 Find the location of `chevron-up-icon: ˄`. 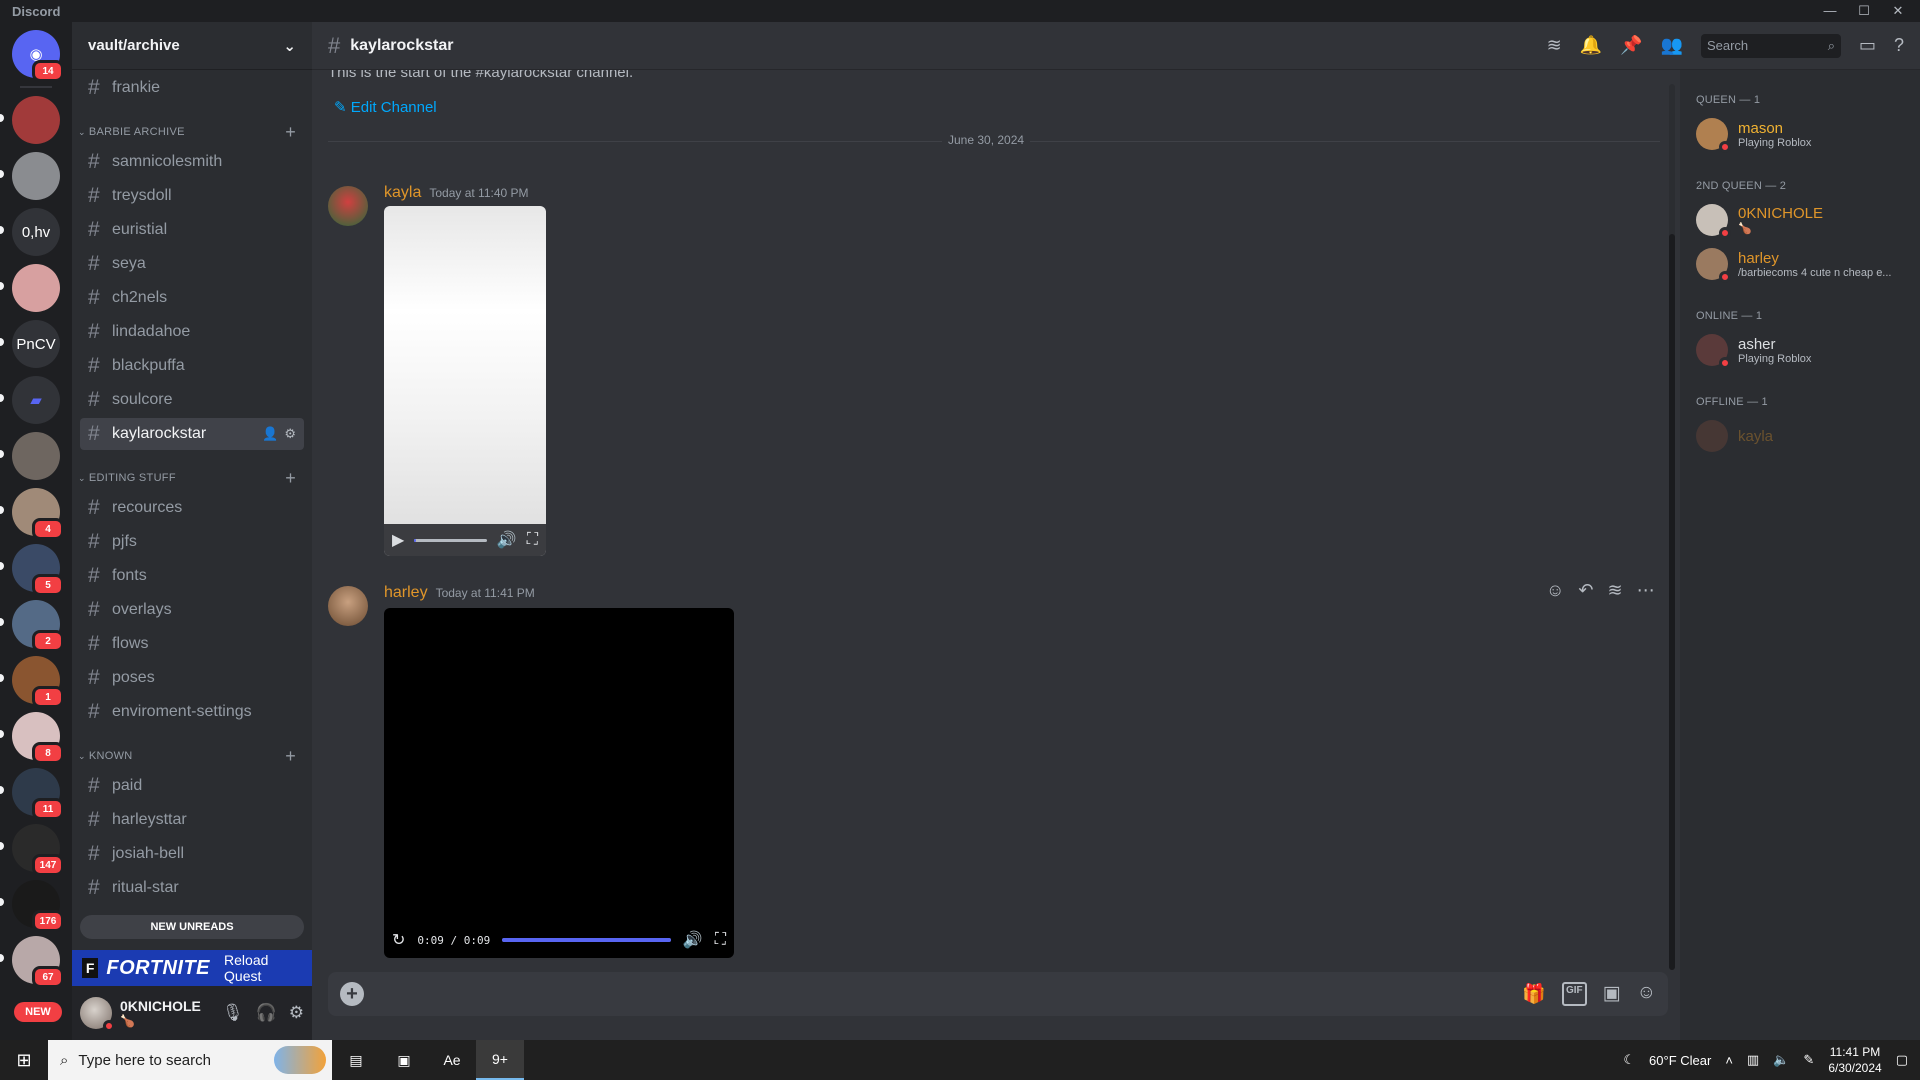

chevron-up-icon: ˄ is located at coordinates (1729, 1060).